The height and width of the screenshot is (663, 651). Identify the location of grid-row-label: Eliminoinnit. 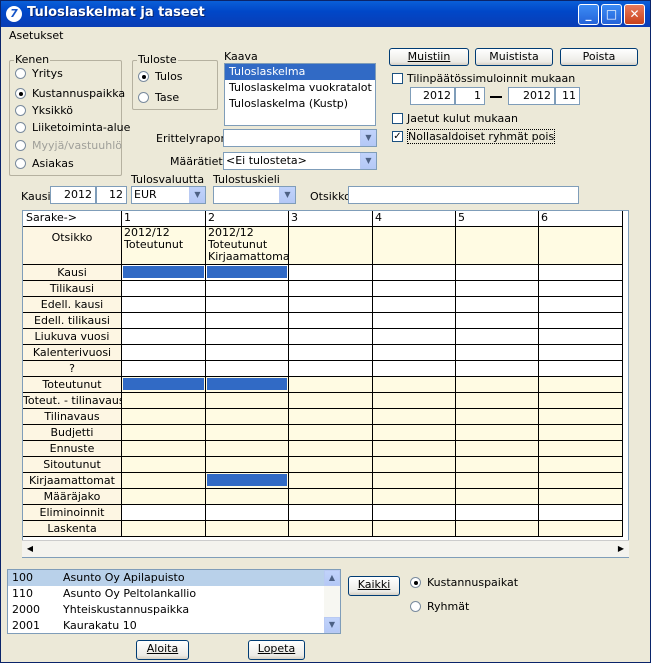
(72, 513).